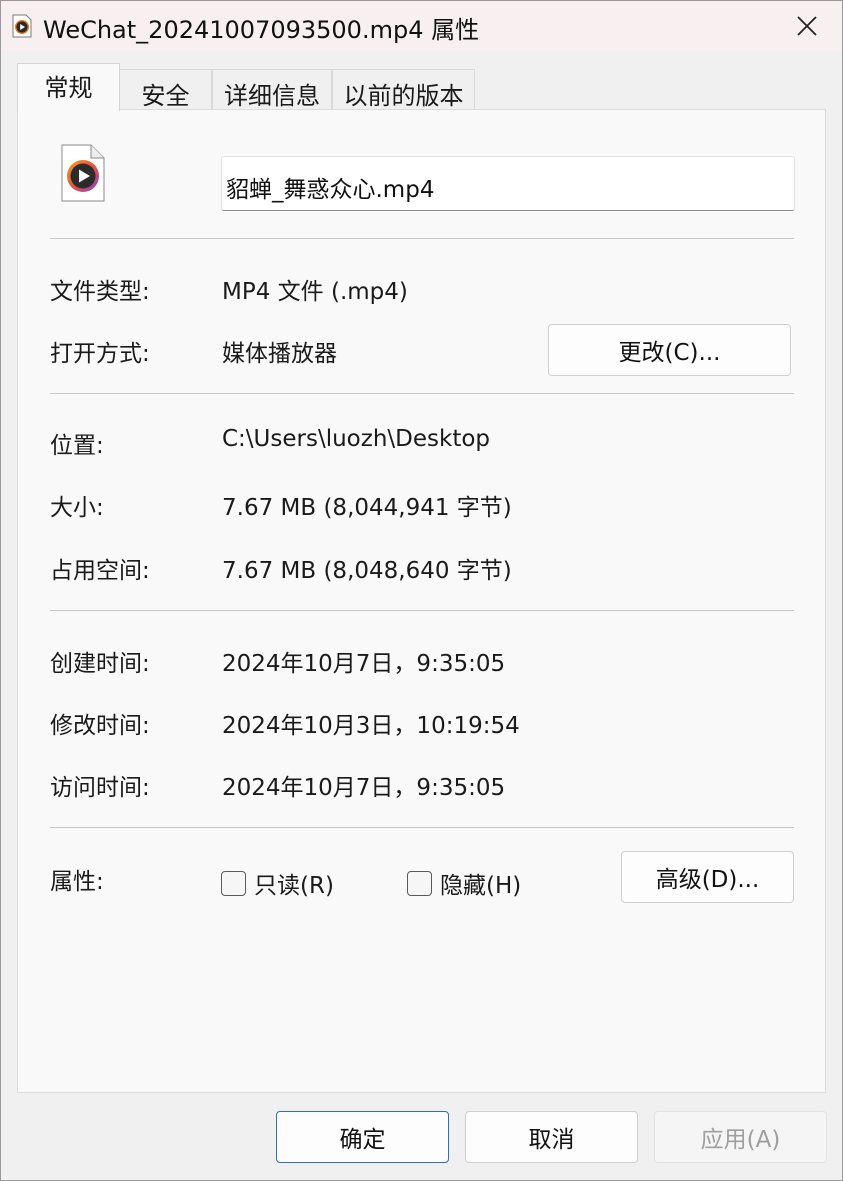  Describe the element at coordinates (77, 882) in the screenshot. I see `attributes-label: 属性:` at that location.